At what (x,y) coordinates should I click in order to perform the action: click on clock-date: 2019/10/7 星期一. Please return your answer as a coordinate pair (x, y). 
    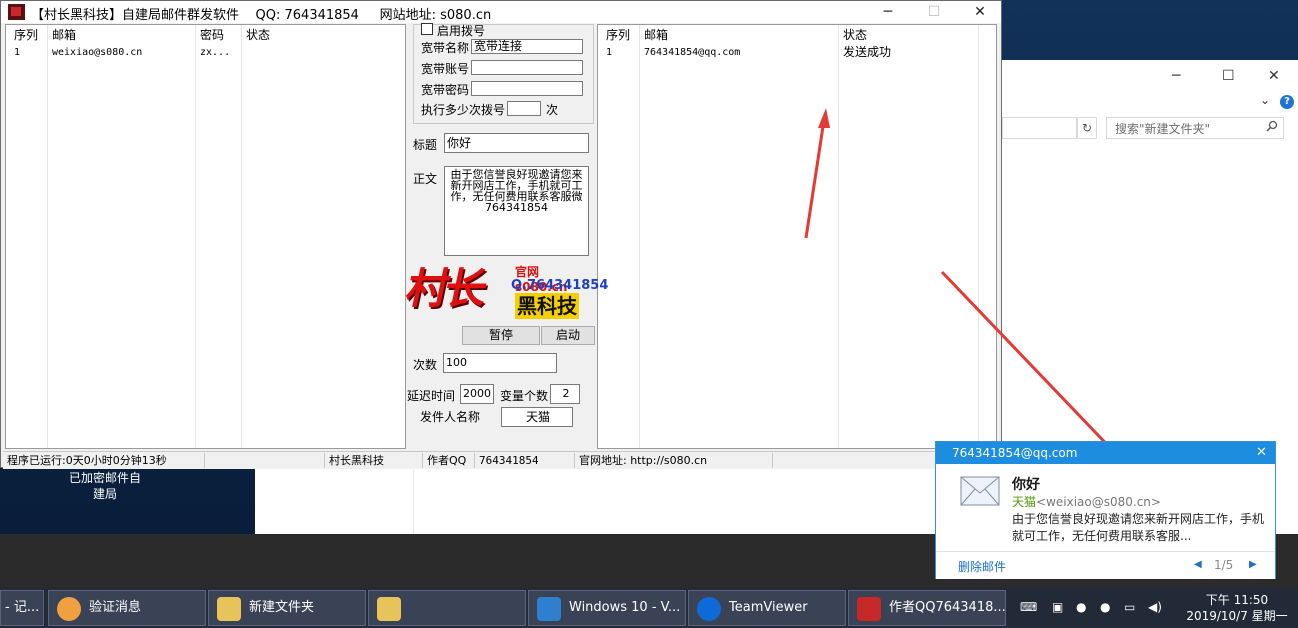
    Looking at the image, I should click on (1237, 616).